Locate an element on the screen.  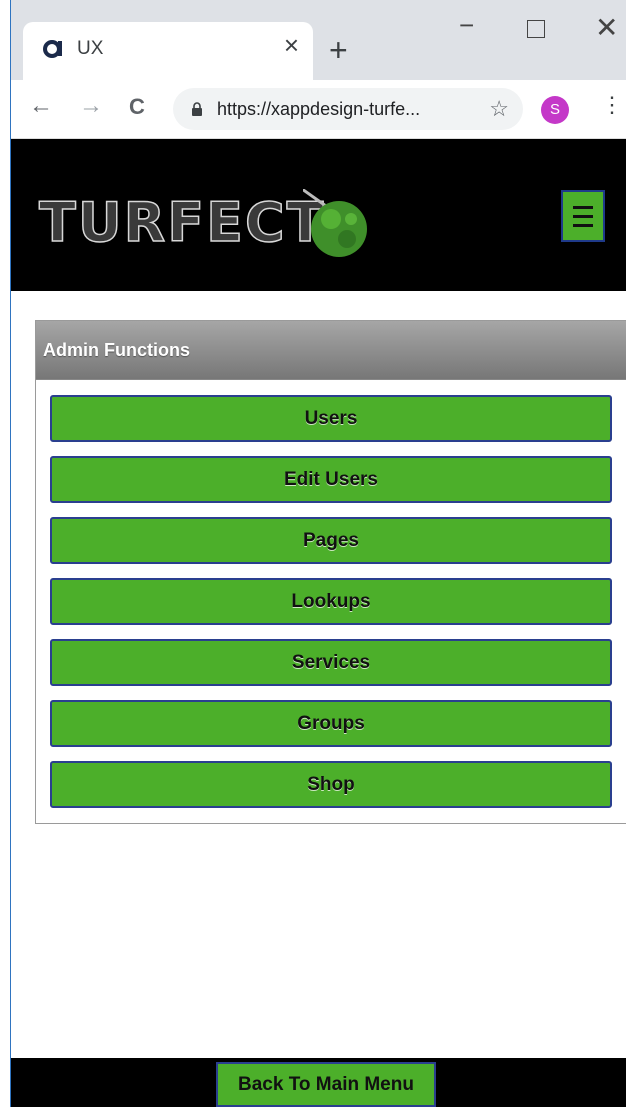
back-arrow-icon: ← is located at coordinates (41, 106).